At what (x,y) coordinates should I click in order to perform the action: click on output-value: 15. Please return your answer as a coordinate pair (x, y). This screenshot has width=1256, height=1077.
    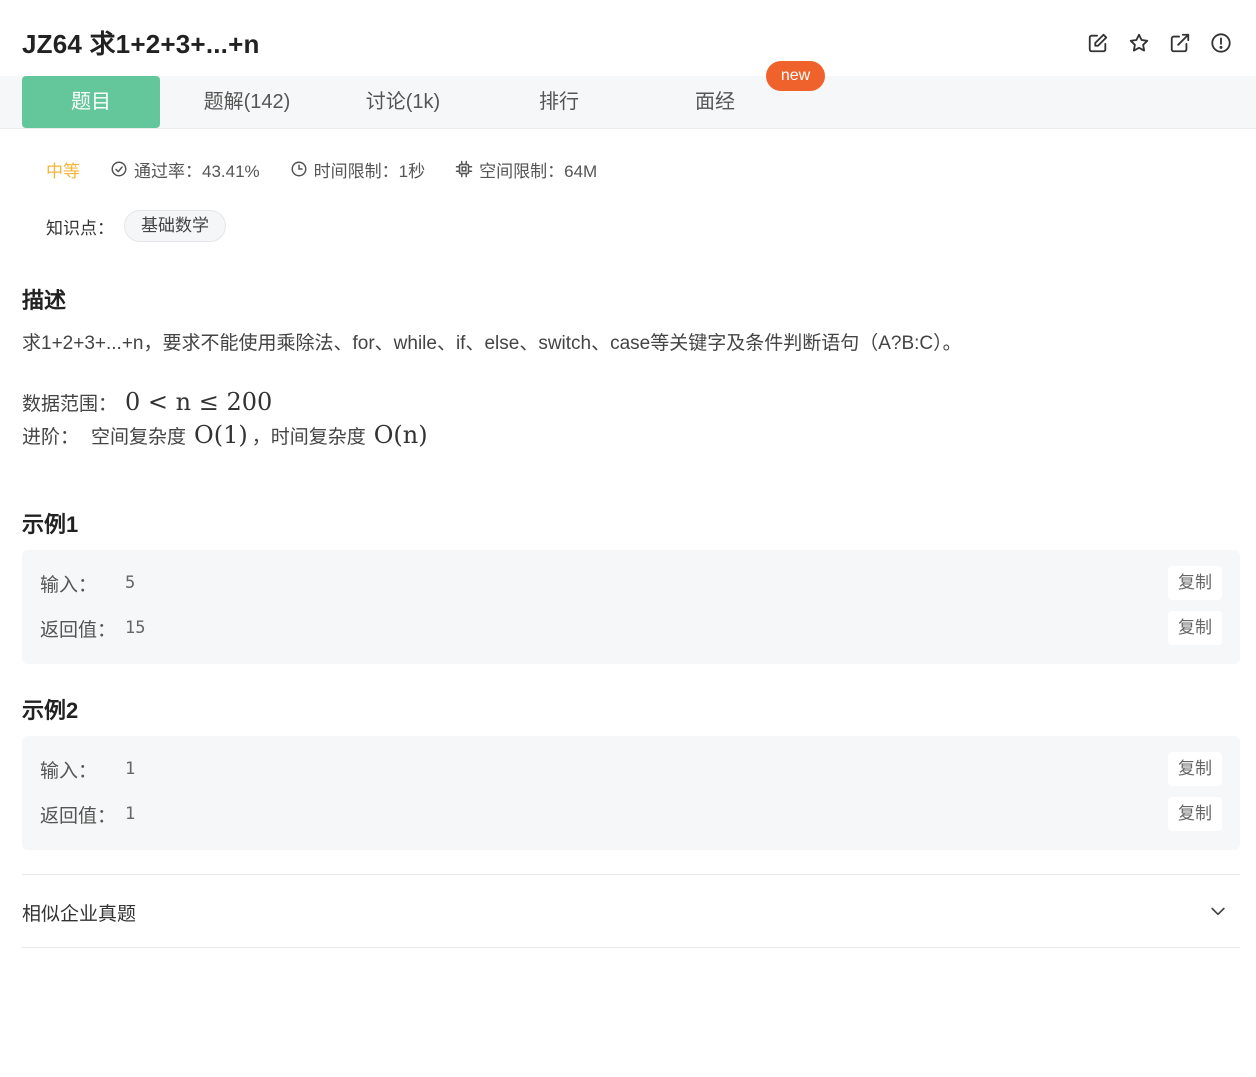
    Looking at the image, I should click on (135, 628).